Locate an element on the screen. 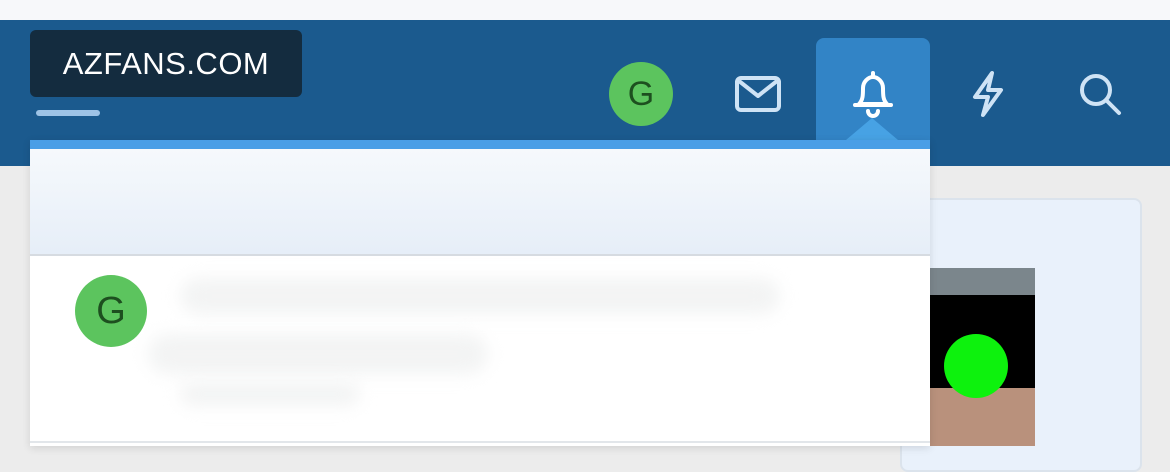  user-avatar: G is located at coordinates (641, 94).